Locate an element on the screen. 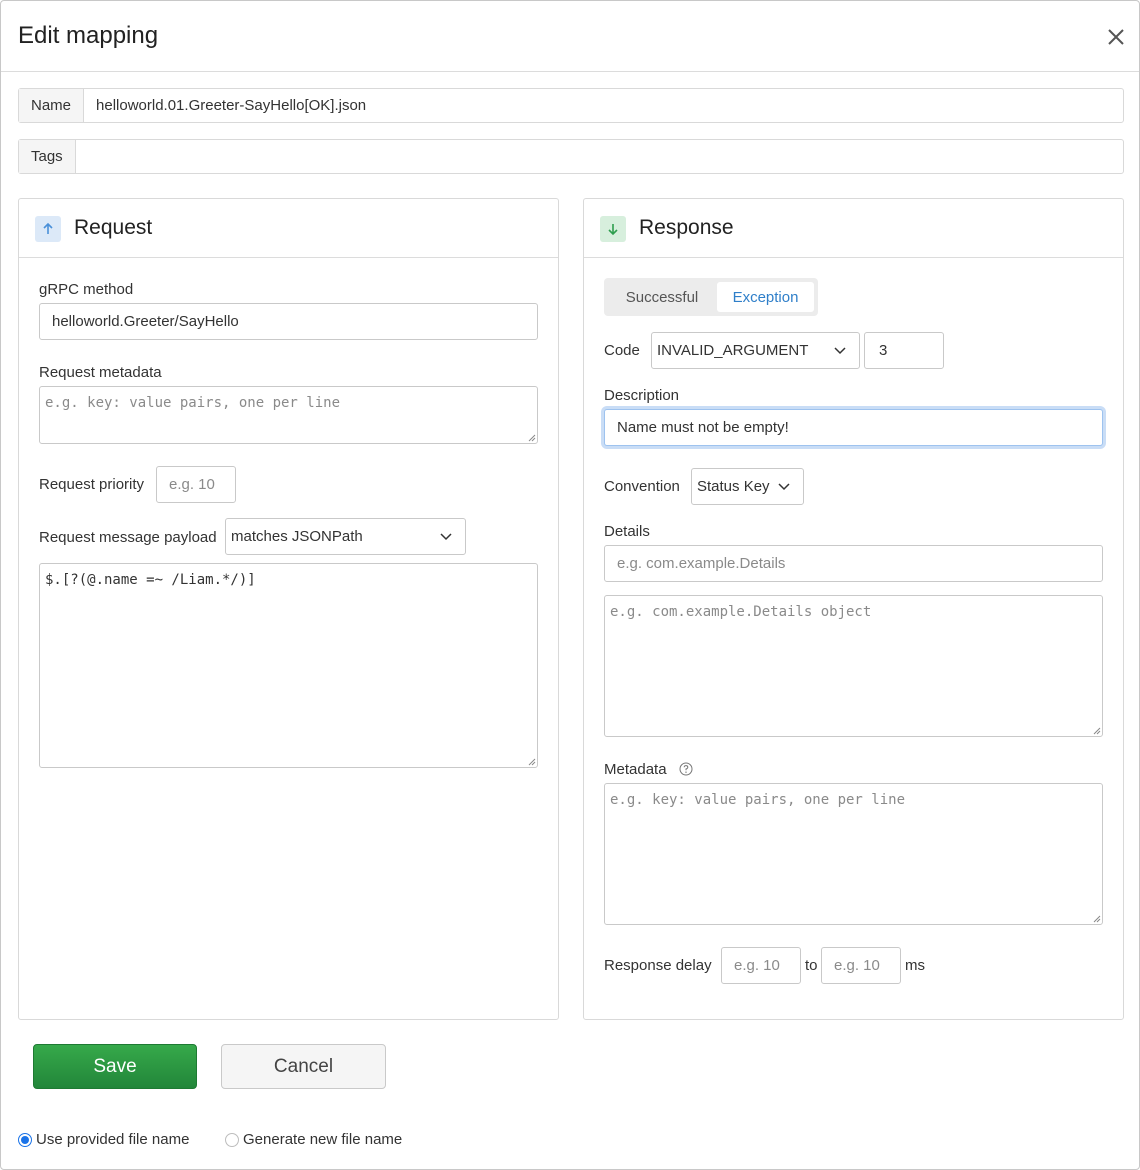  grpc-method-input: helloworld.Greeter/SayHello is located at coordinates (288, 321).